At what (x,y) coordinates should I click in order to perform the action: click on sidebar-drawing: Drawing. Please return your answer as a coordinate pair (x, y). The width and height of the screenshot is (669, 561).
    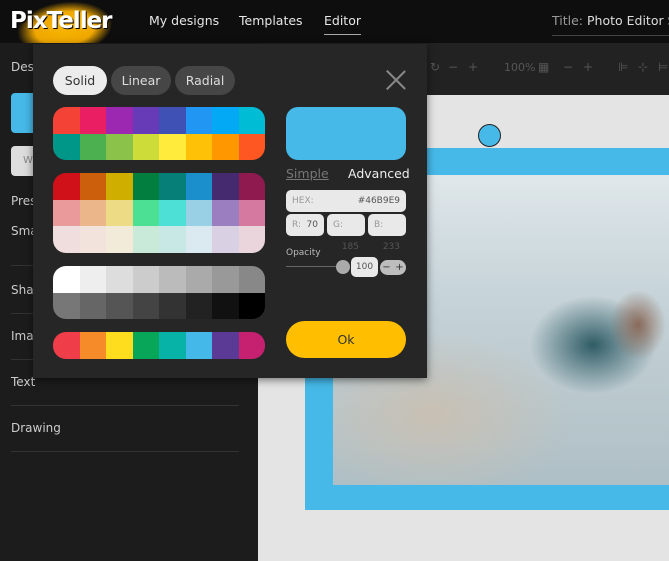
    Looking at the image, I should click on (36, 428).